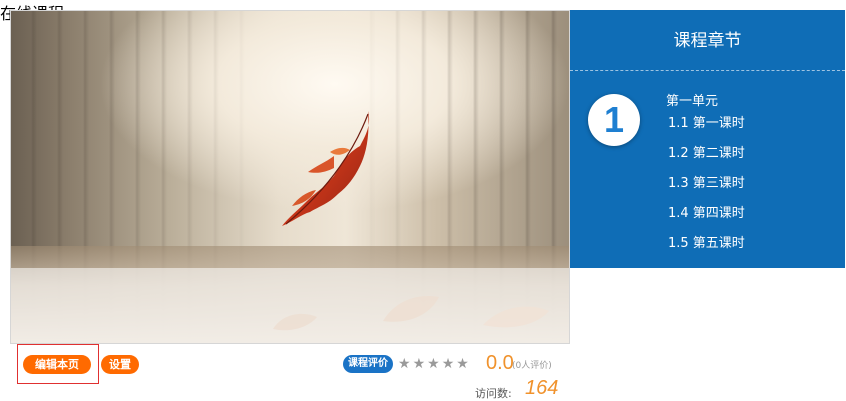  Describe the element at coordinates (706, 249) in the screenshot. I see `lesson-item: 1.5 第五课时` at that location.